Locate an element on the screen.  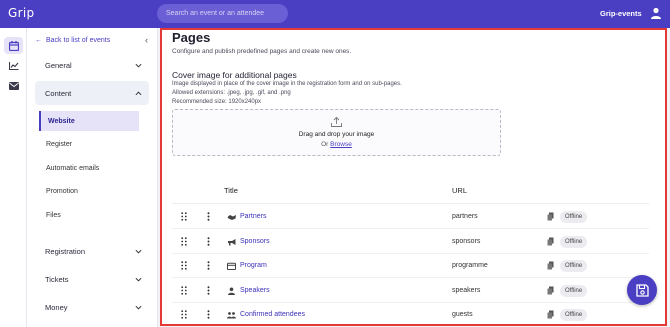
page-url: partners is located at coordinates (465, 216).